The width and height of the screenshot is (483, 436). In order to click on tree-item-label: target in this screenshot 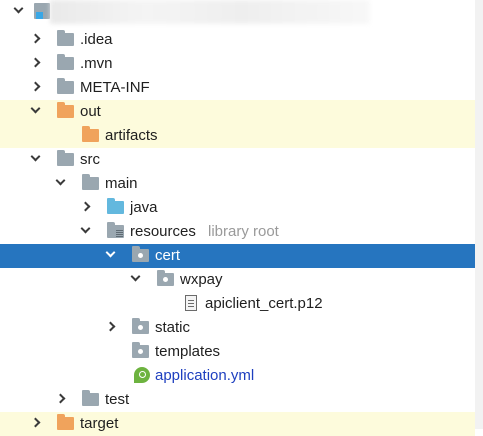, I will do `click(99, 423)`.